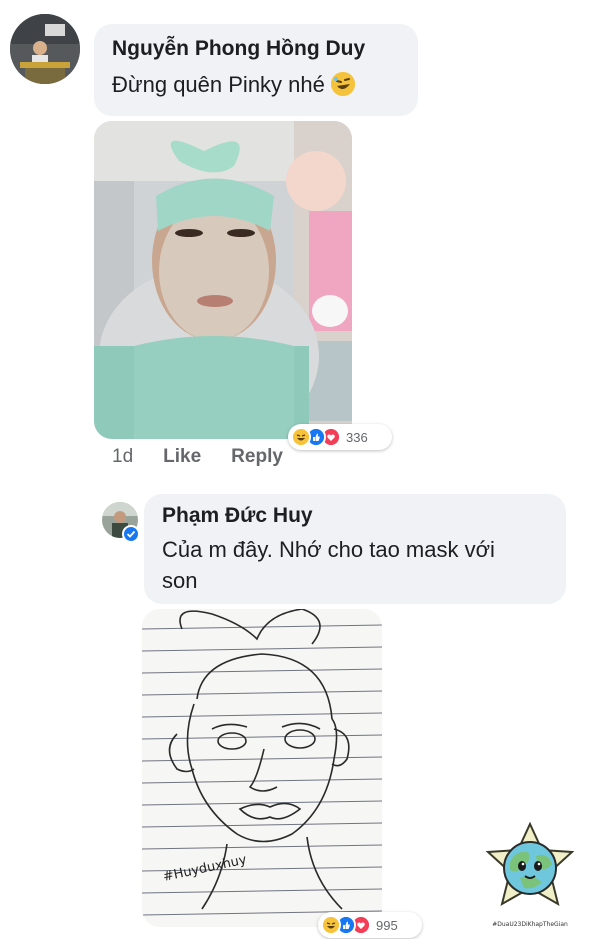  What do you see at coordinates (328, 549) in the screenshot?
I see `reply-text-line1: Của m đây. Nhớ cho tao mask với` at bounding box center [328, 549].